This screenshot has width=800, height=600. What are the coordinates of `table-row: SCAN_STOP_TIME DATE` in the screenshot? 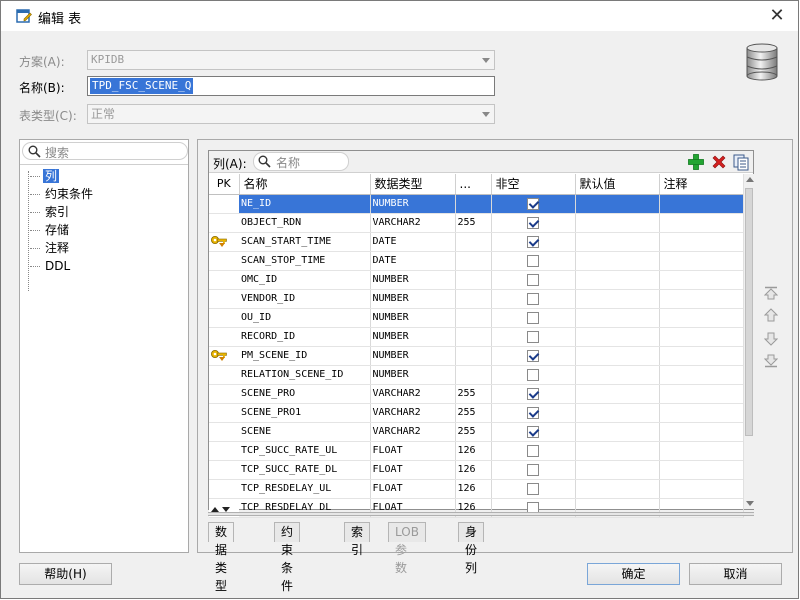 It's located at (476, 261).